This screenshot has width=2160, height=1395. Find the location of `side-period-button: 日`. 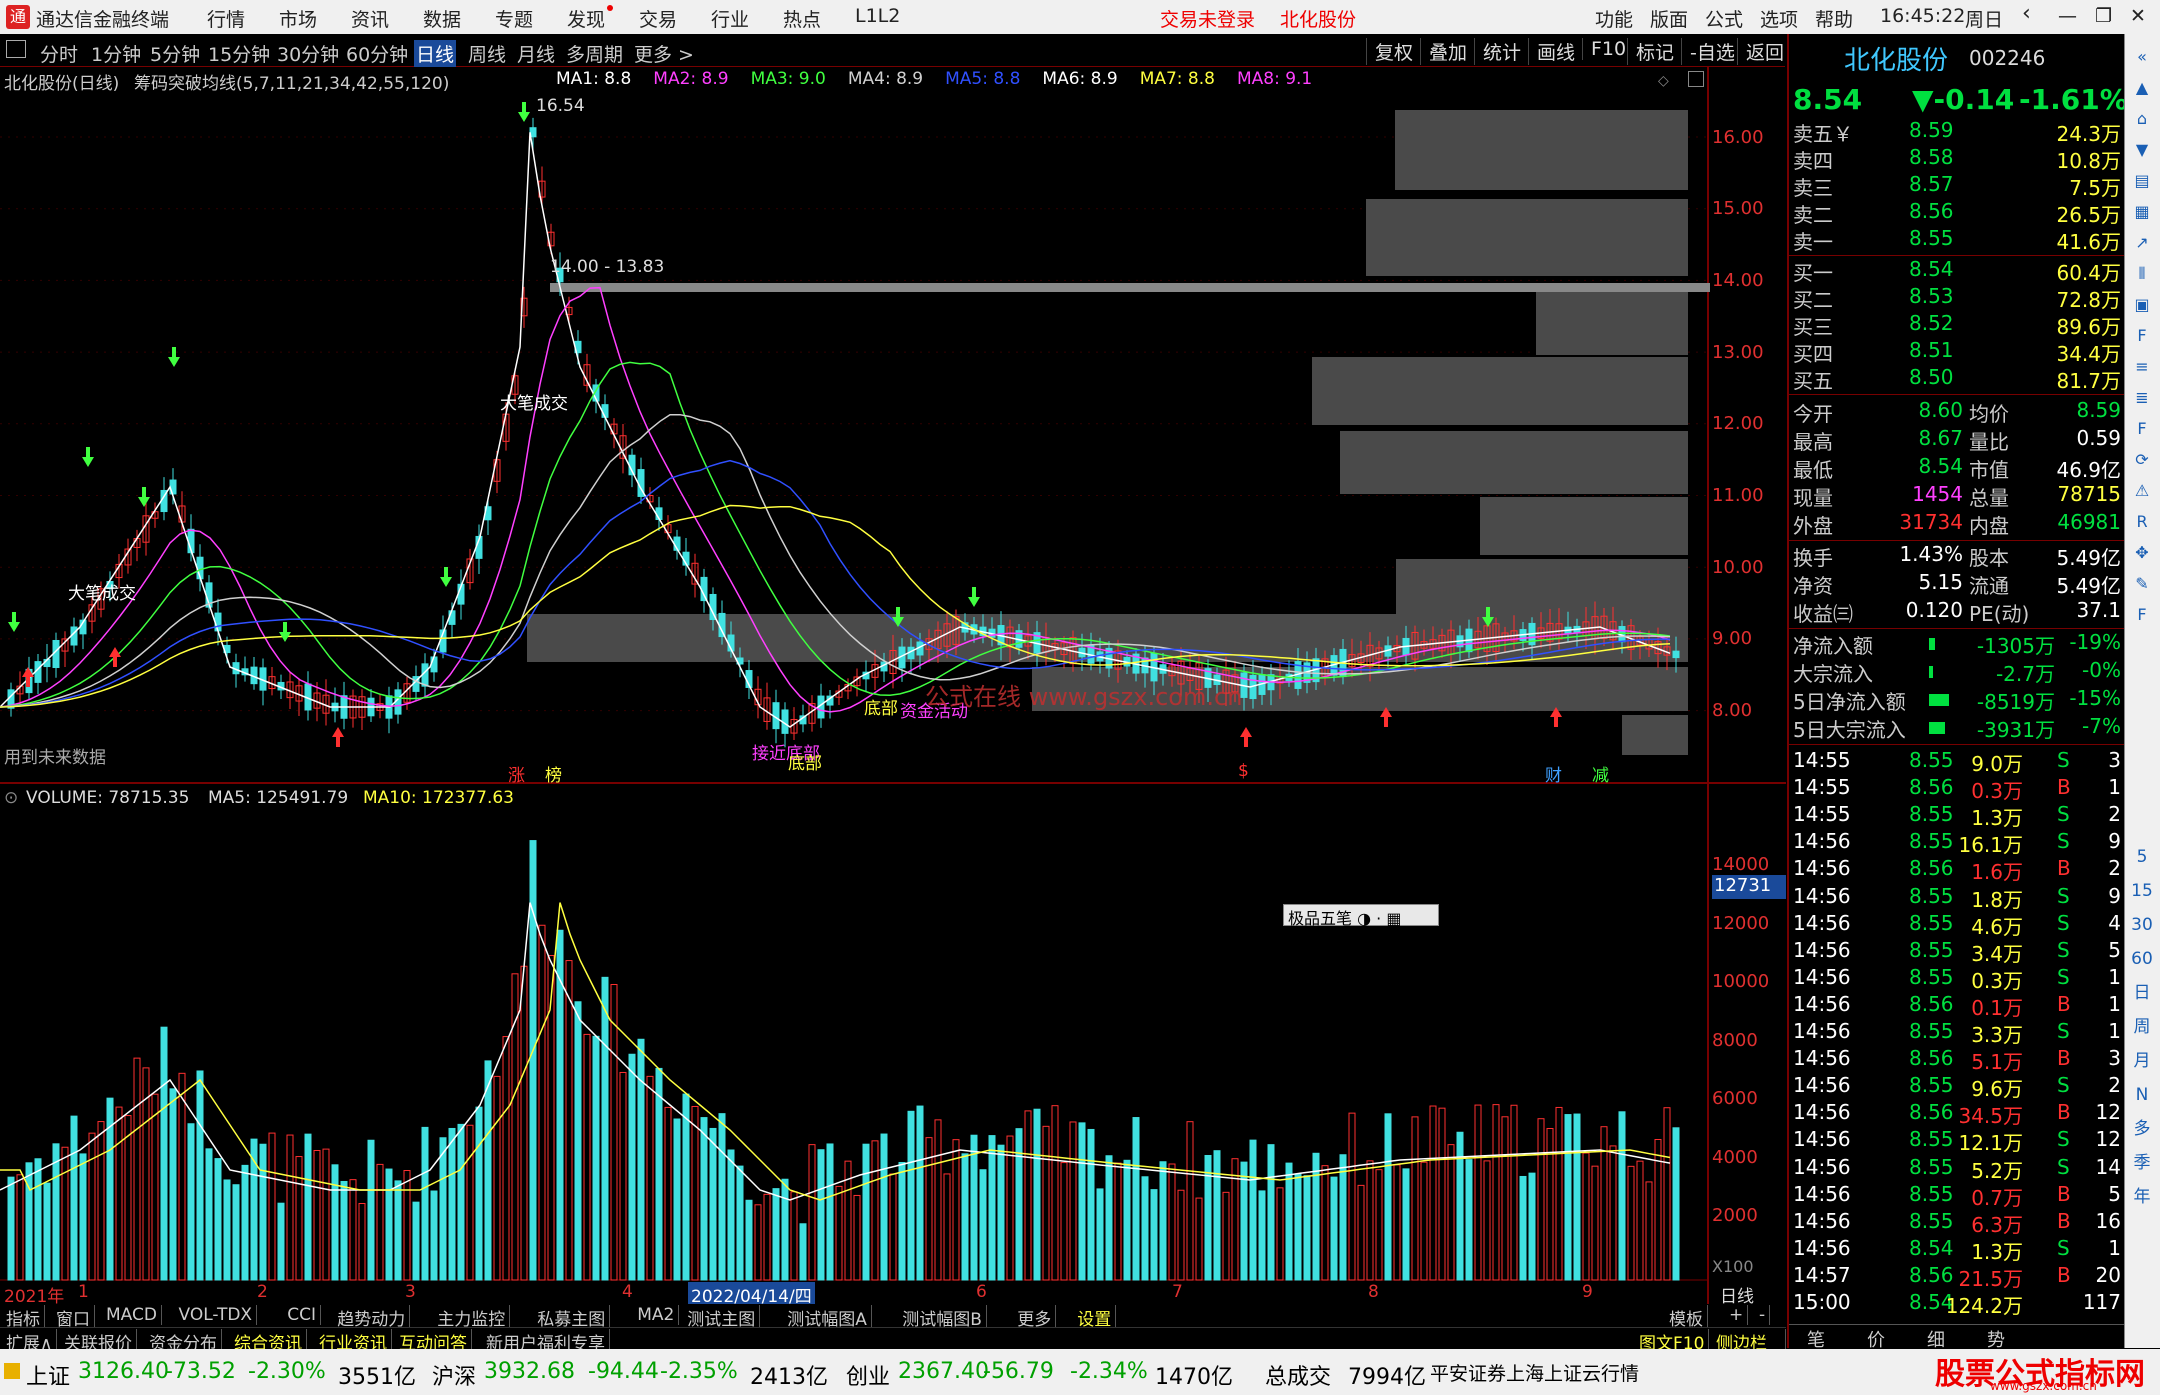

side-period-button: 日 is located at coordinates (2142, 993).